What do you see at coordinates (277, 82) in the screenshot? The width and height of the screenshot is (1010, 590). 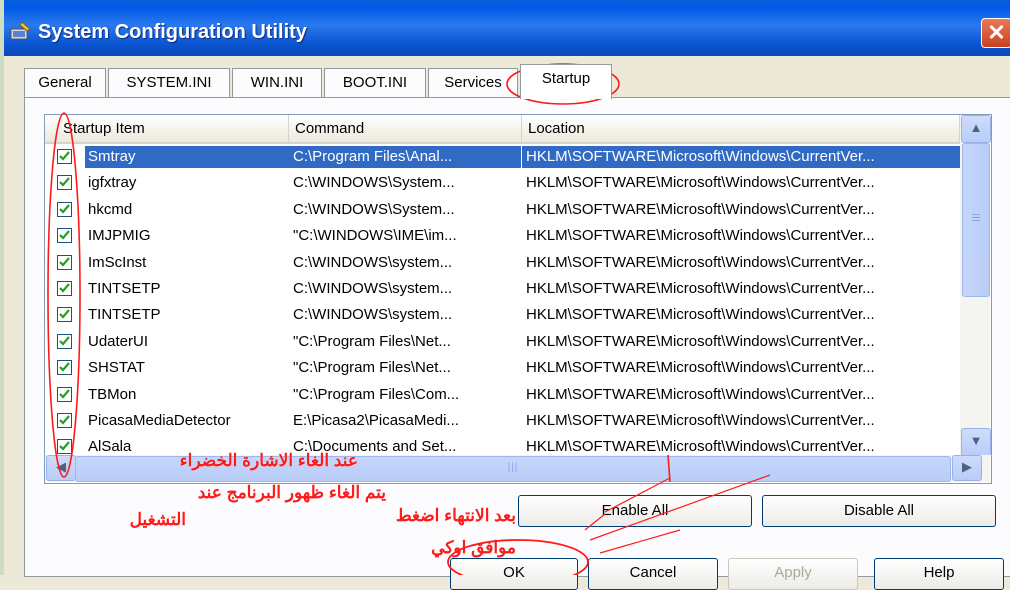 I see `tab-win-ini: WIN.INI` at bounding box center [277, 82].